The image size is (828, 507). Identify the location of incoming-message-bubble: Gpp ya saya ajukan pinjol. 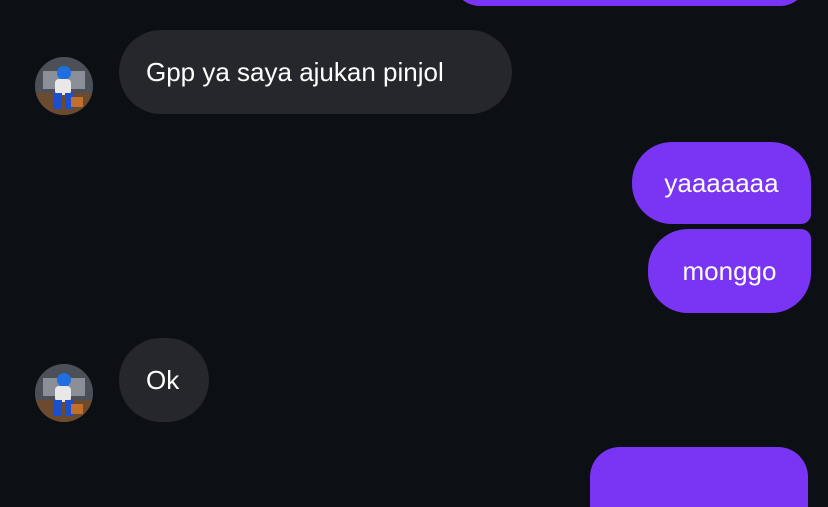
(315, 72).